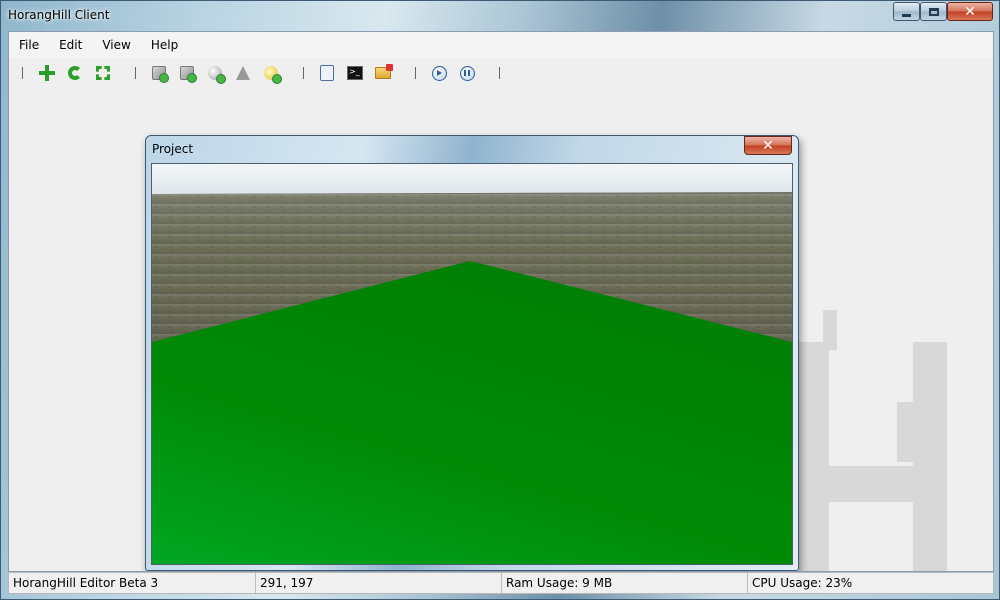 Image resolution: width=1000 pixels, height=600 pixels. I want to click on move-icon, so click(47, 73).